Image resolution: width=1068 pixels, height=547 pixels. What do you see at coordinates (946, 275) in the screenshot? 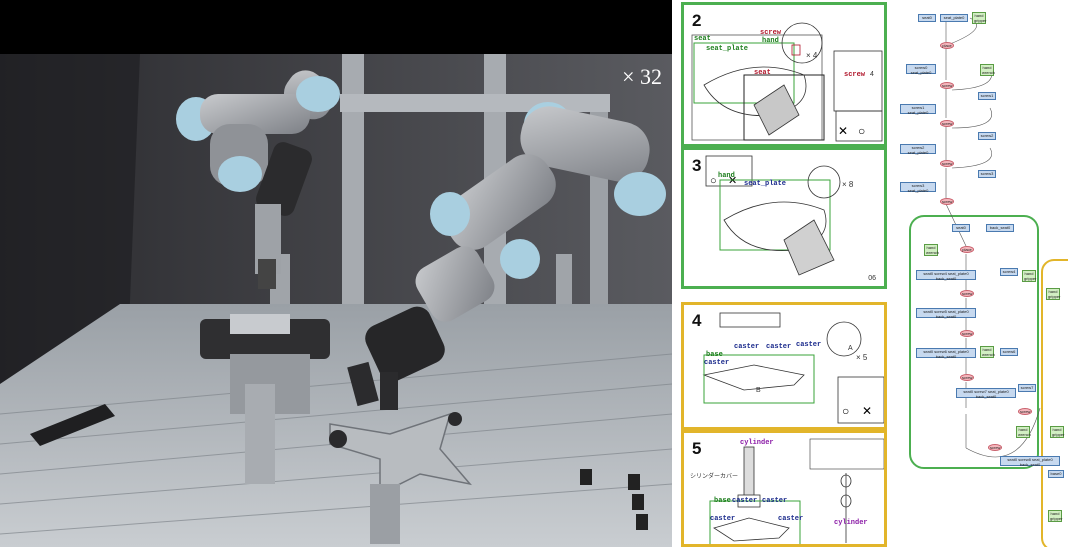
I see `graph-node: seat0 screw4 seat_plate0 back_seat0` at bounding box center [946, 275].